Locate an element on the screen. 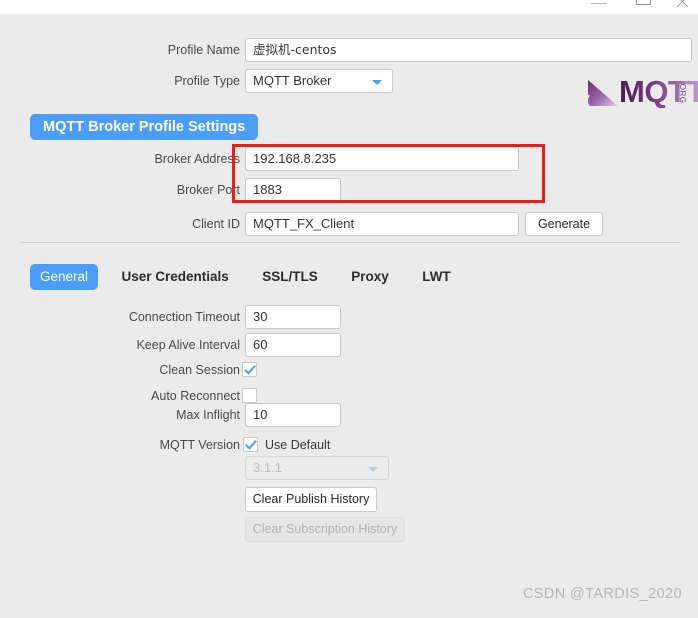 The width and height of the screenshot is (698, 618). tab-general: General is located at coordinates (64, 277).